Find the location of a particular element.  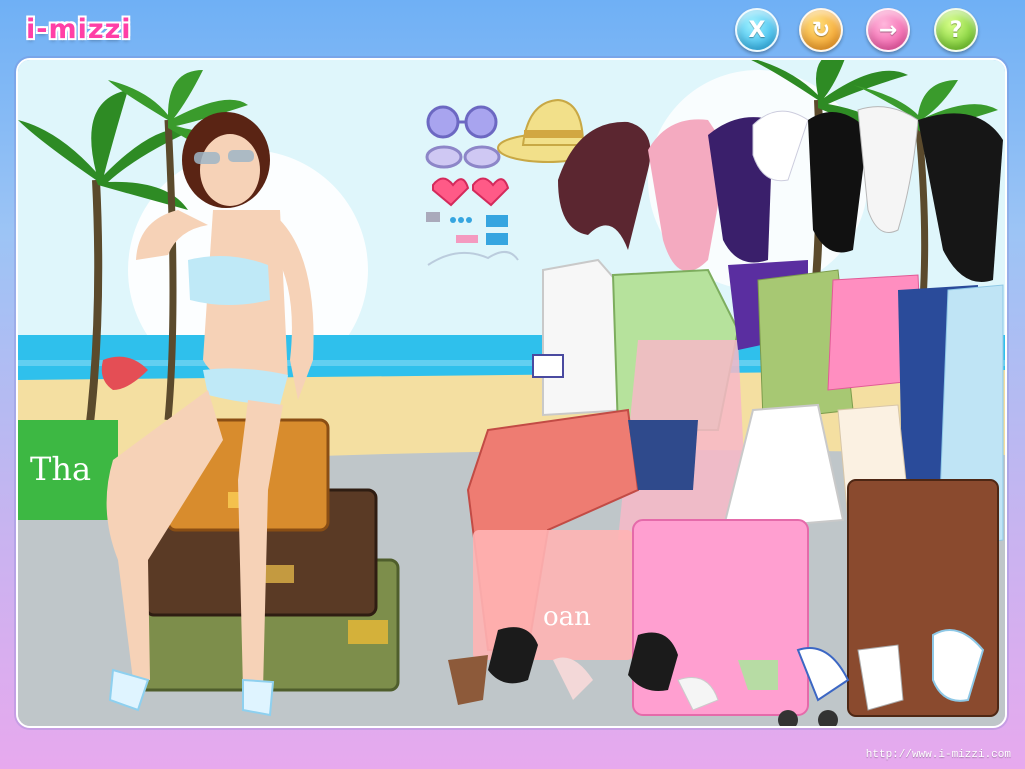

top-bar: i-mizzi X ↻ → ? is located at coordinates (512, 29).